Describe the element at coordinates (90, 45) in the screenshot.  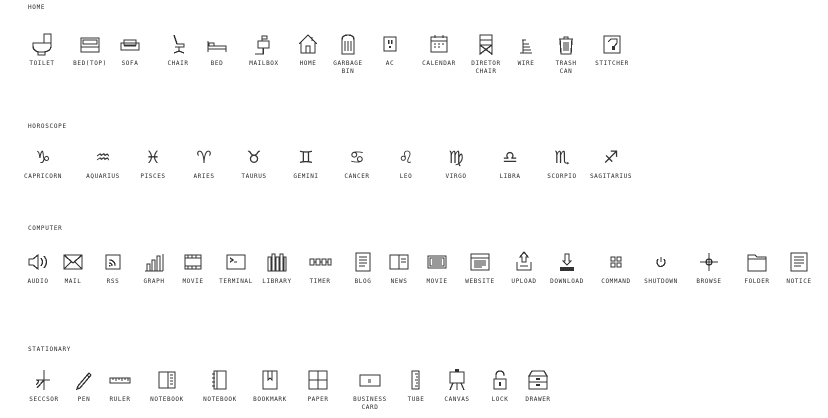
I see `bed-top-icon` at that location.